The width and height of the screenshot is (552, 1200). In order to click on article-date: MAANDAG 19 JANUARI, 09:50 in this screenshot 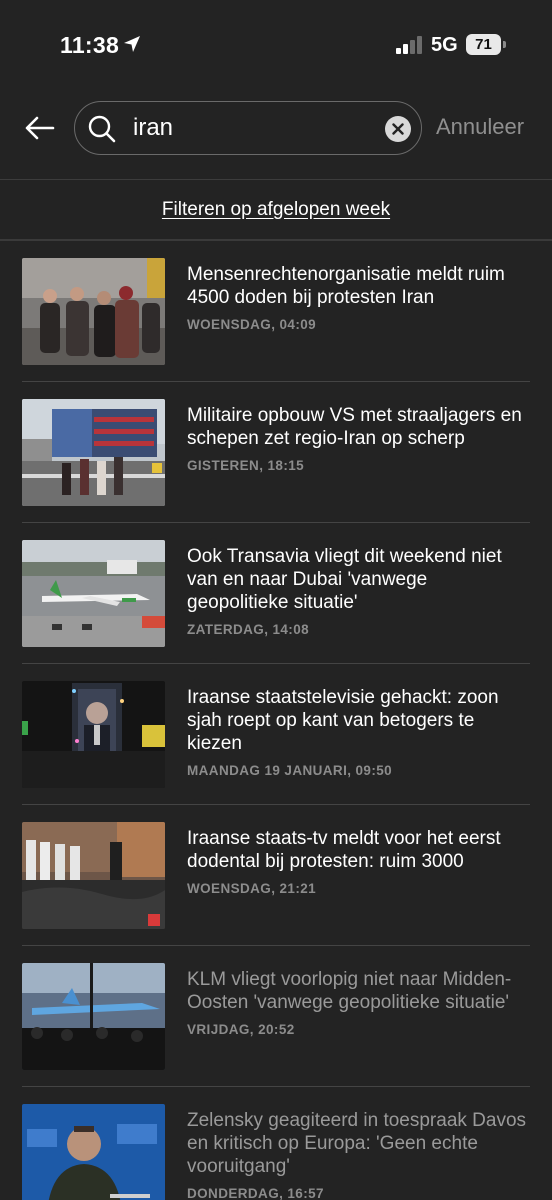, I will do `click(290, 770)`.